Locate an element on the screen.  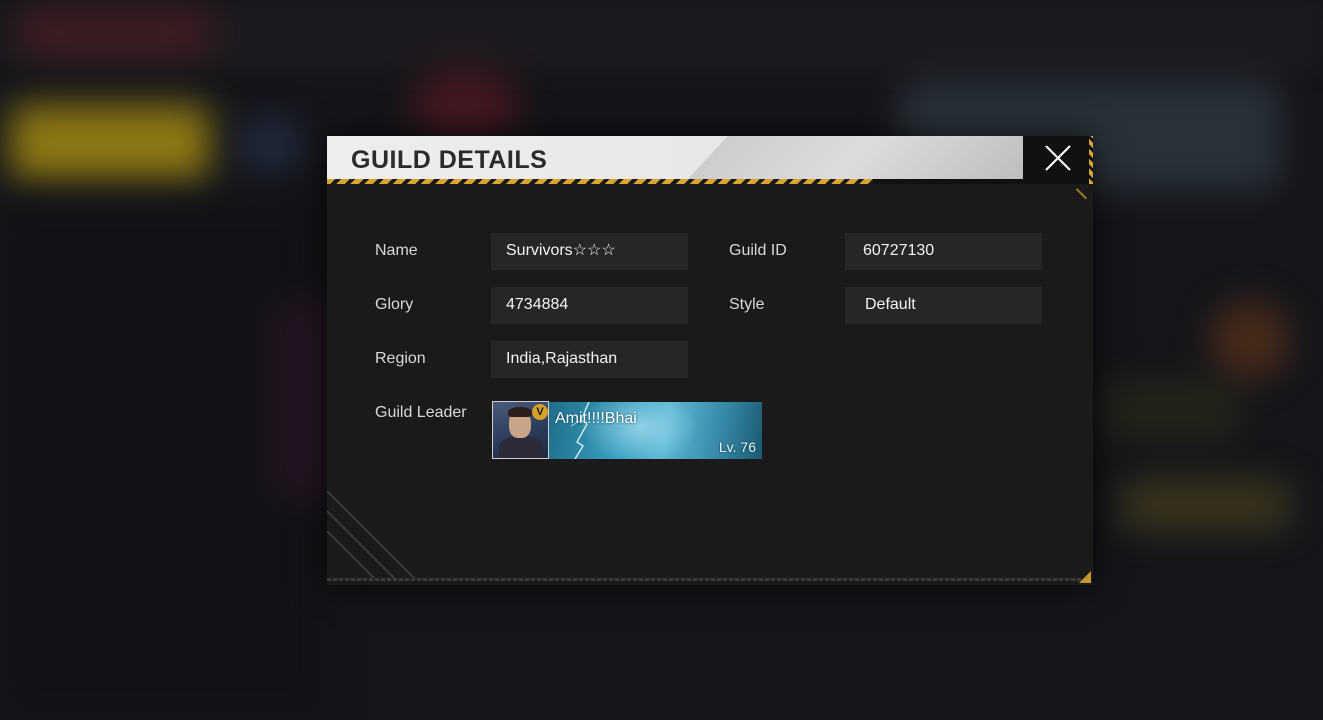
guild-leader-card: V Amit!!!!Bhai Lv. 76 is located at coordinates (627, 431).